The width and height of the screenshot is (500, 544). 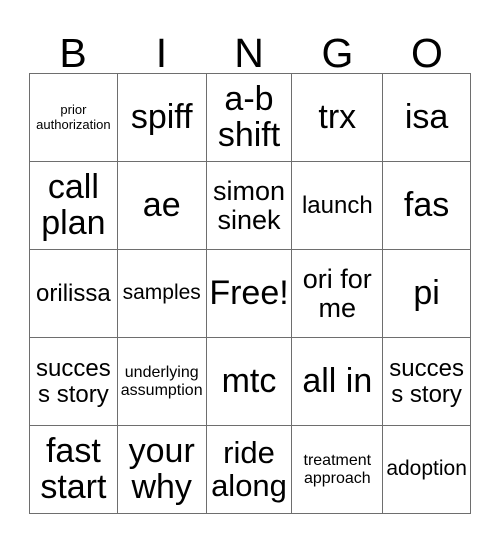 I want to click on bingo-cell: samples, so click(x=162, y=294).